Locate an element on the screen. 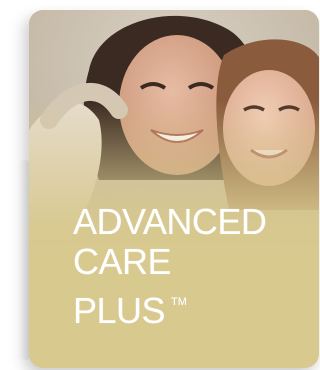 This screenshot has width=320, height=370. title-line-2: CARE is located at coordinates (122, 261).